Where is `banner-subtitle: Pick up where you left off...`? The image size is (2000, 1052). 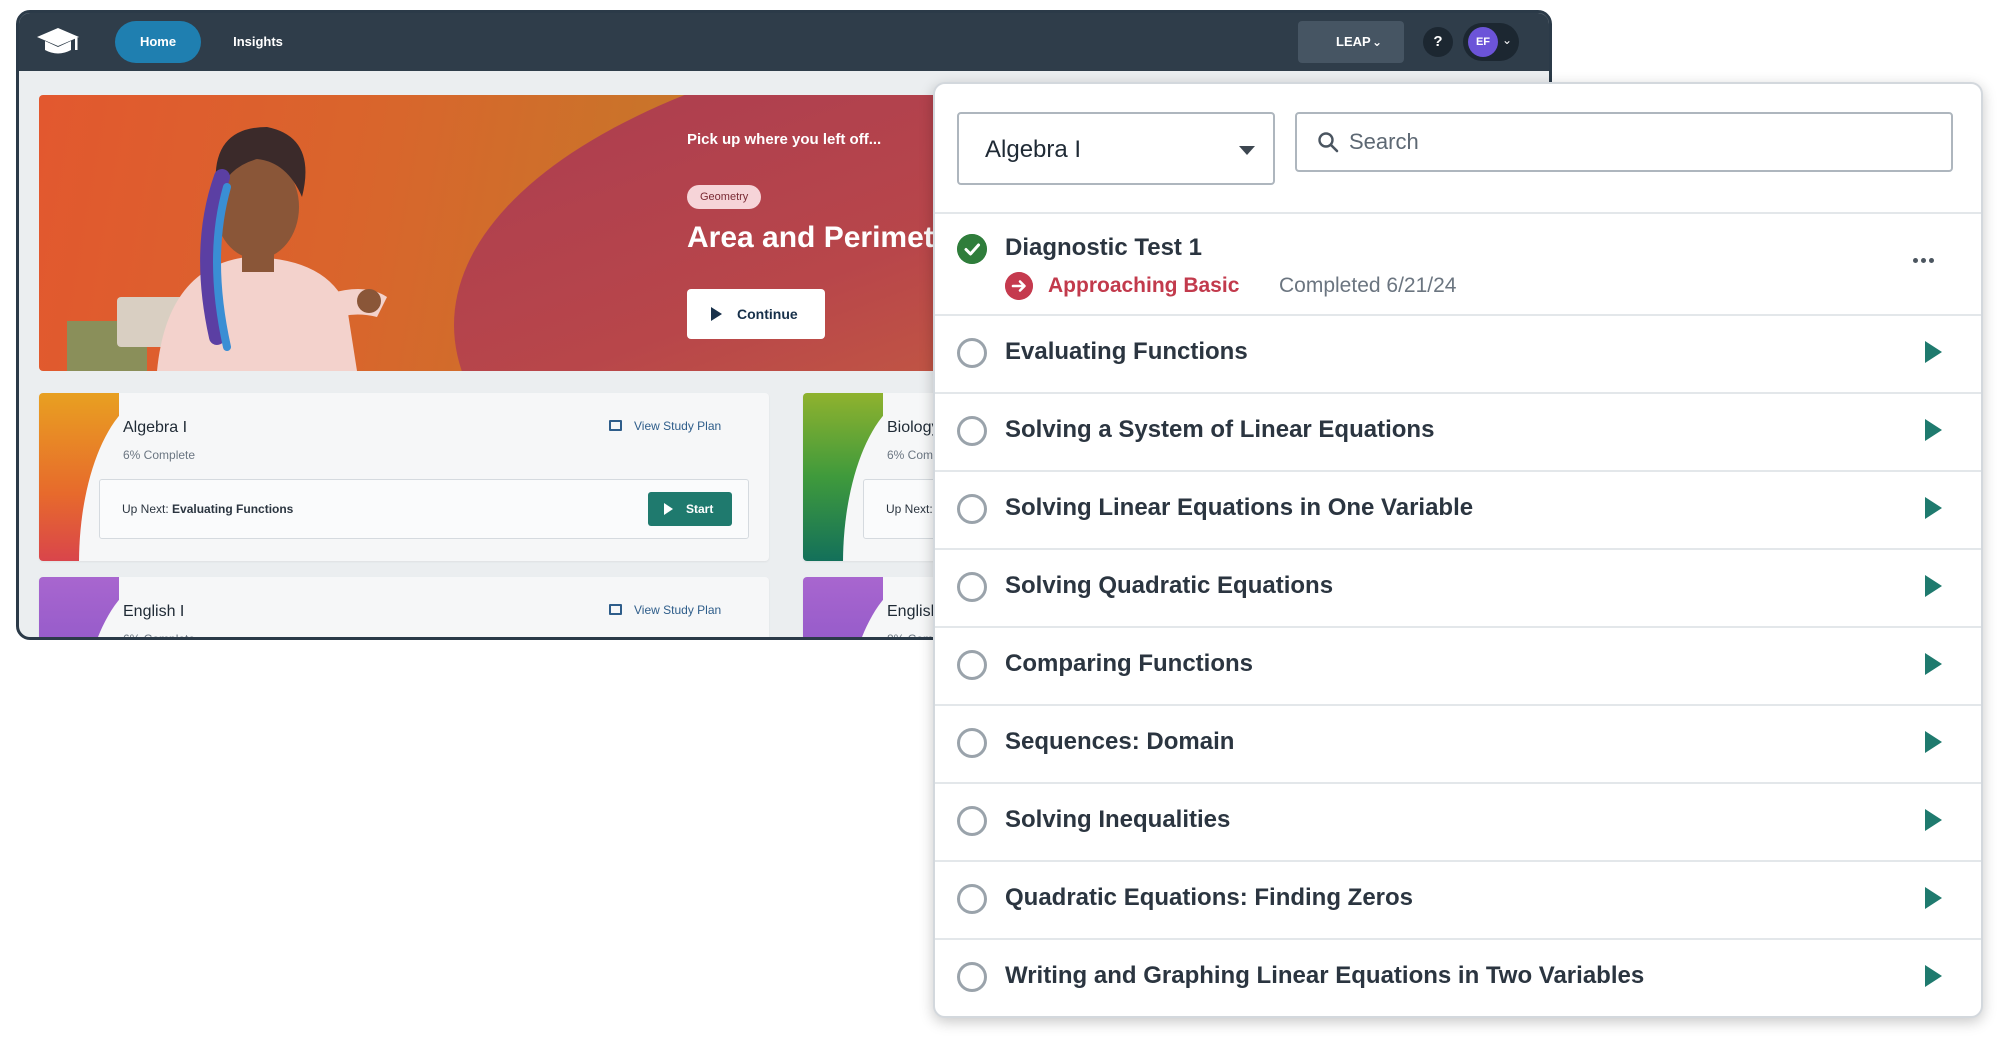 banner-subtitle: Pick up where you left off... is located at coordinates (784, 139).